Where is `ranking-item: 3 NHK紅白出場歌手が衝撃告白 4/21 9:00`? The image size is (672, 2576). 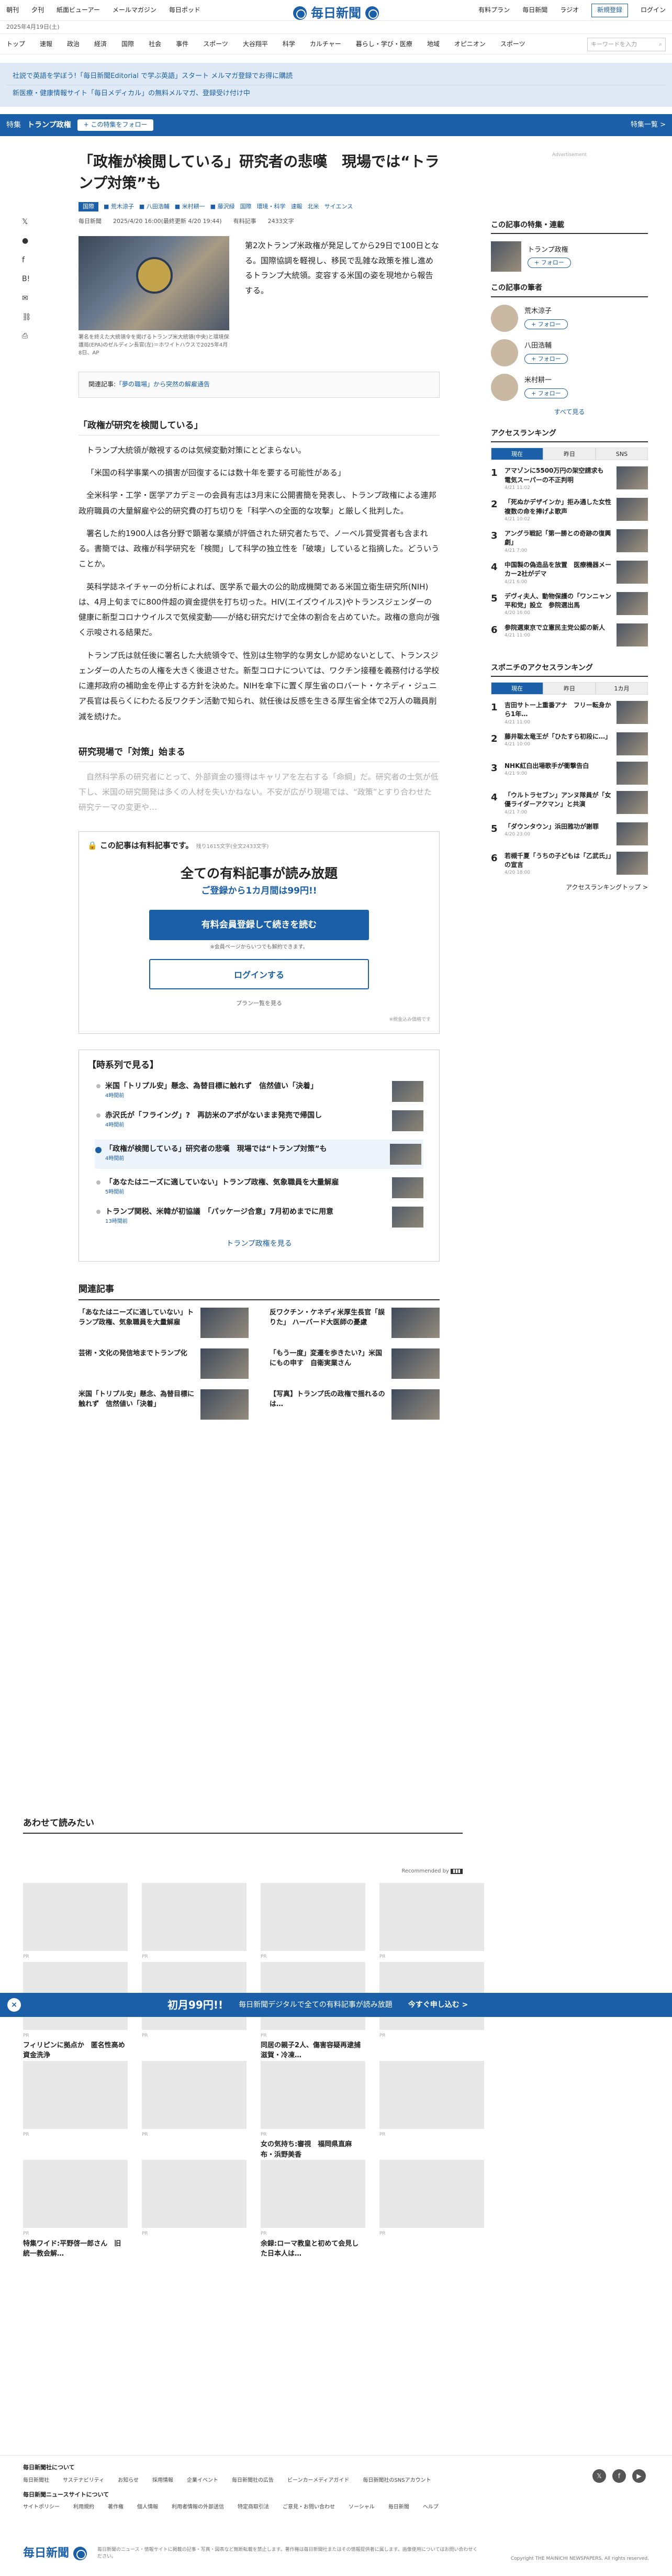
ranking-item: 3 NHK紅白出場歌手が衝撃告白 4/21 9:00 is located at coordinates (569, 773).